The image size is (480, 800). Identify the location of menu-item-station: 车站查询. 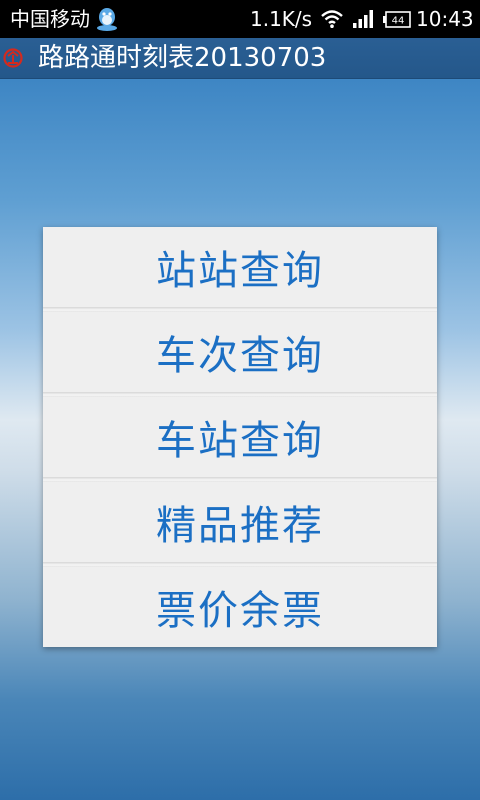
(240, 437).